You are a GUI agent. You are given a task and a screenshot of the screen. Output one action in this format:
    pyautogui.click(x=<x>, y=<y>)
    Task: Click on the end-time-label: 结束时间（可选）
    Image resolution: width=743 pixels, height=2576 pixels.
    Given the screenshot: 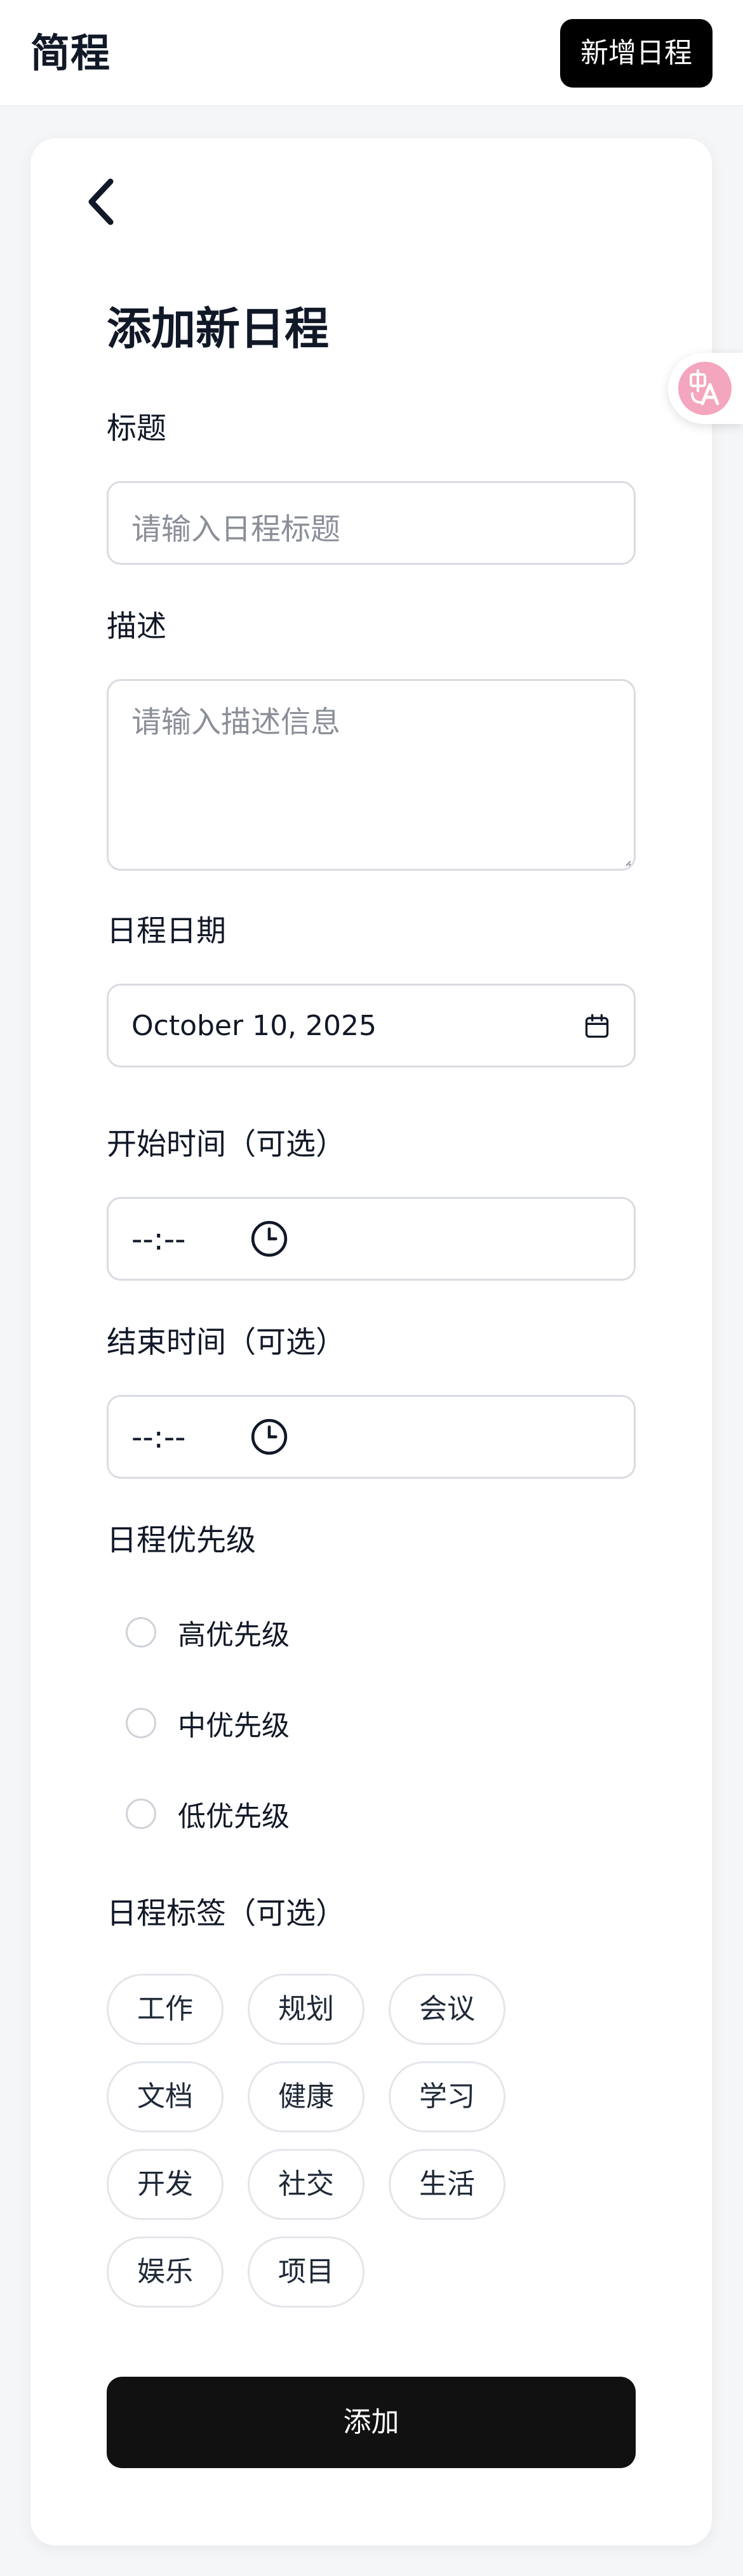 What is the action you would take?
    pyautogui.click(x=226, y=1342)
    